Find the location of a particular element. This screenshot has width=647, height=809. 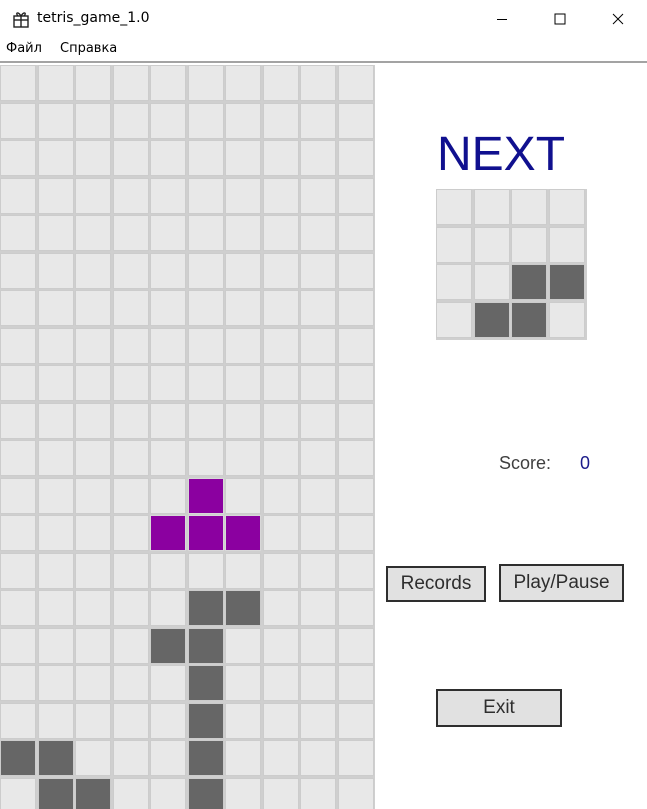

exit-button: Exit is located at coordinates (499, 708).